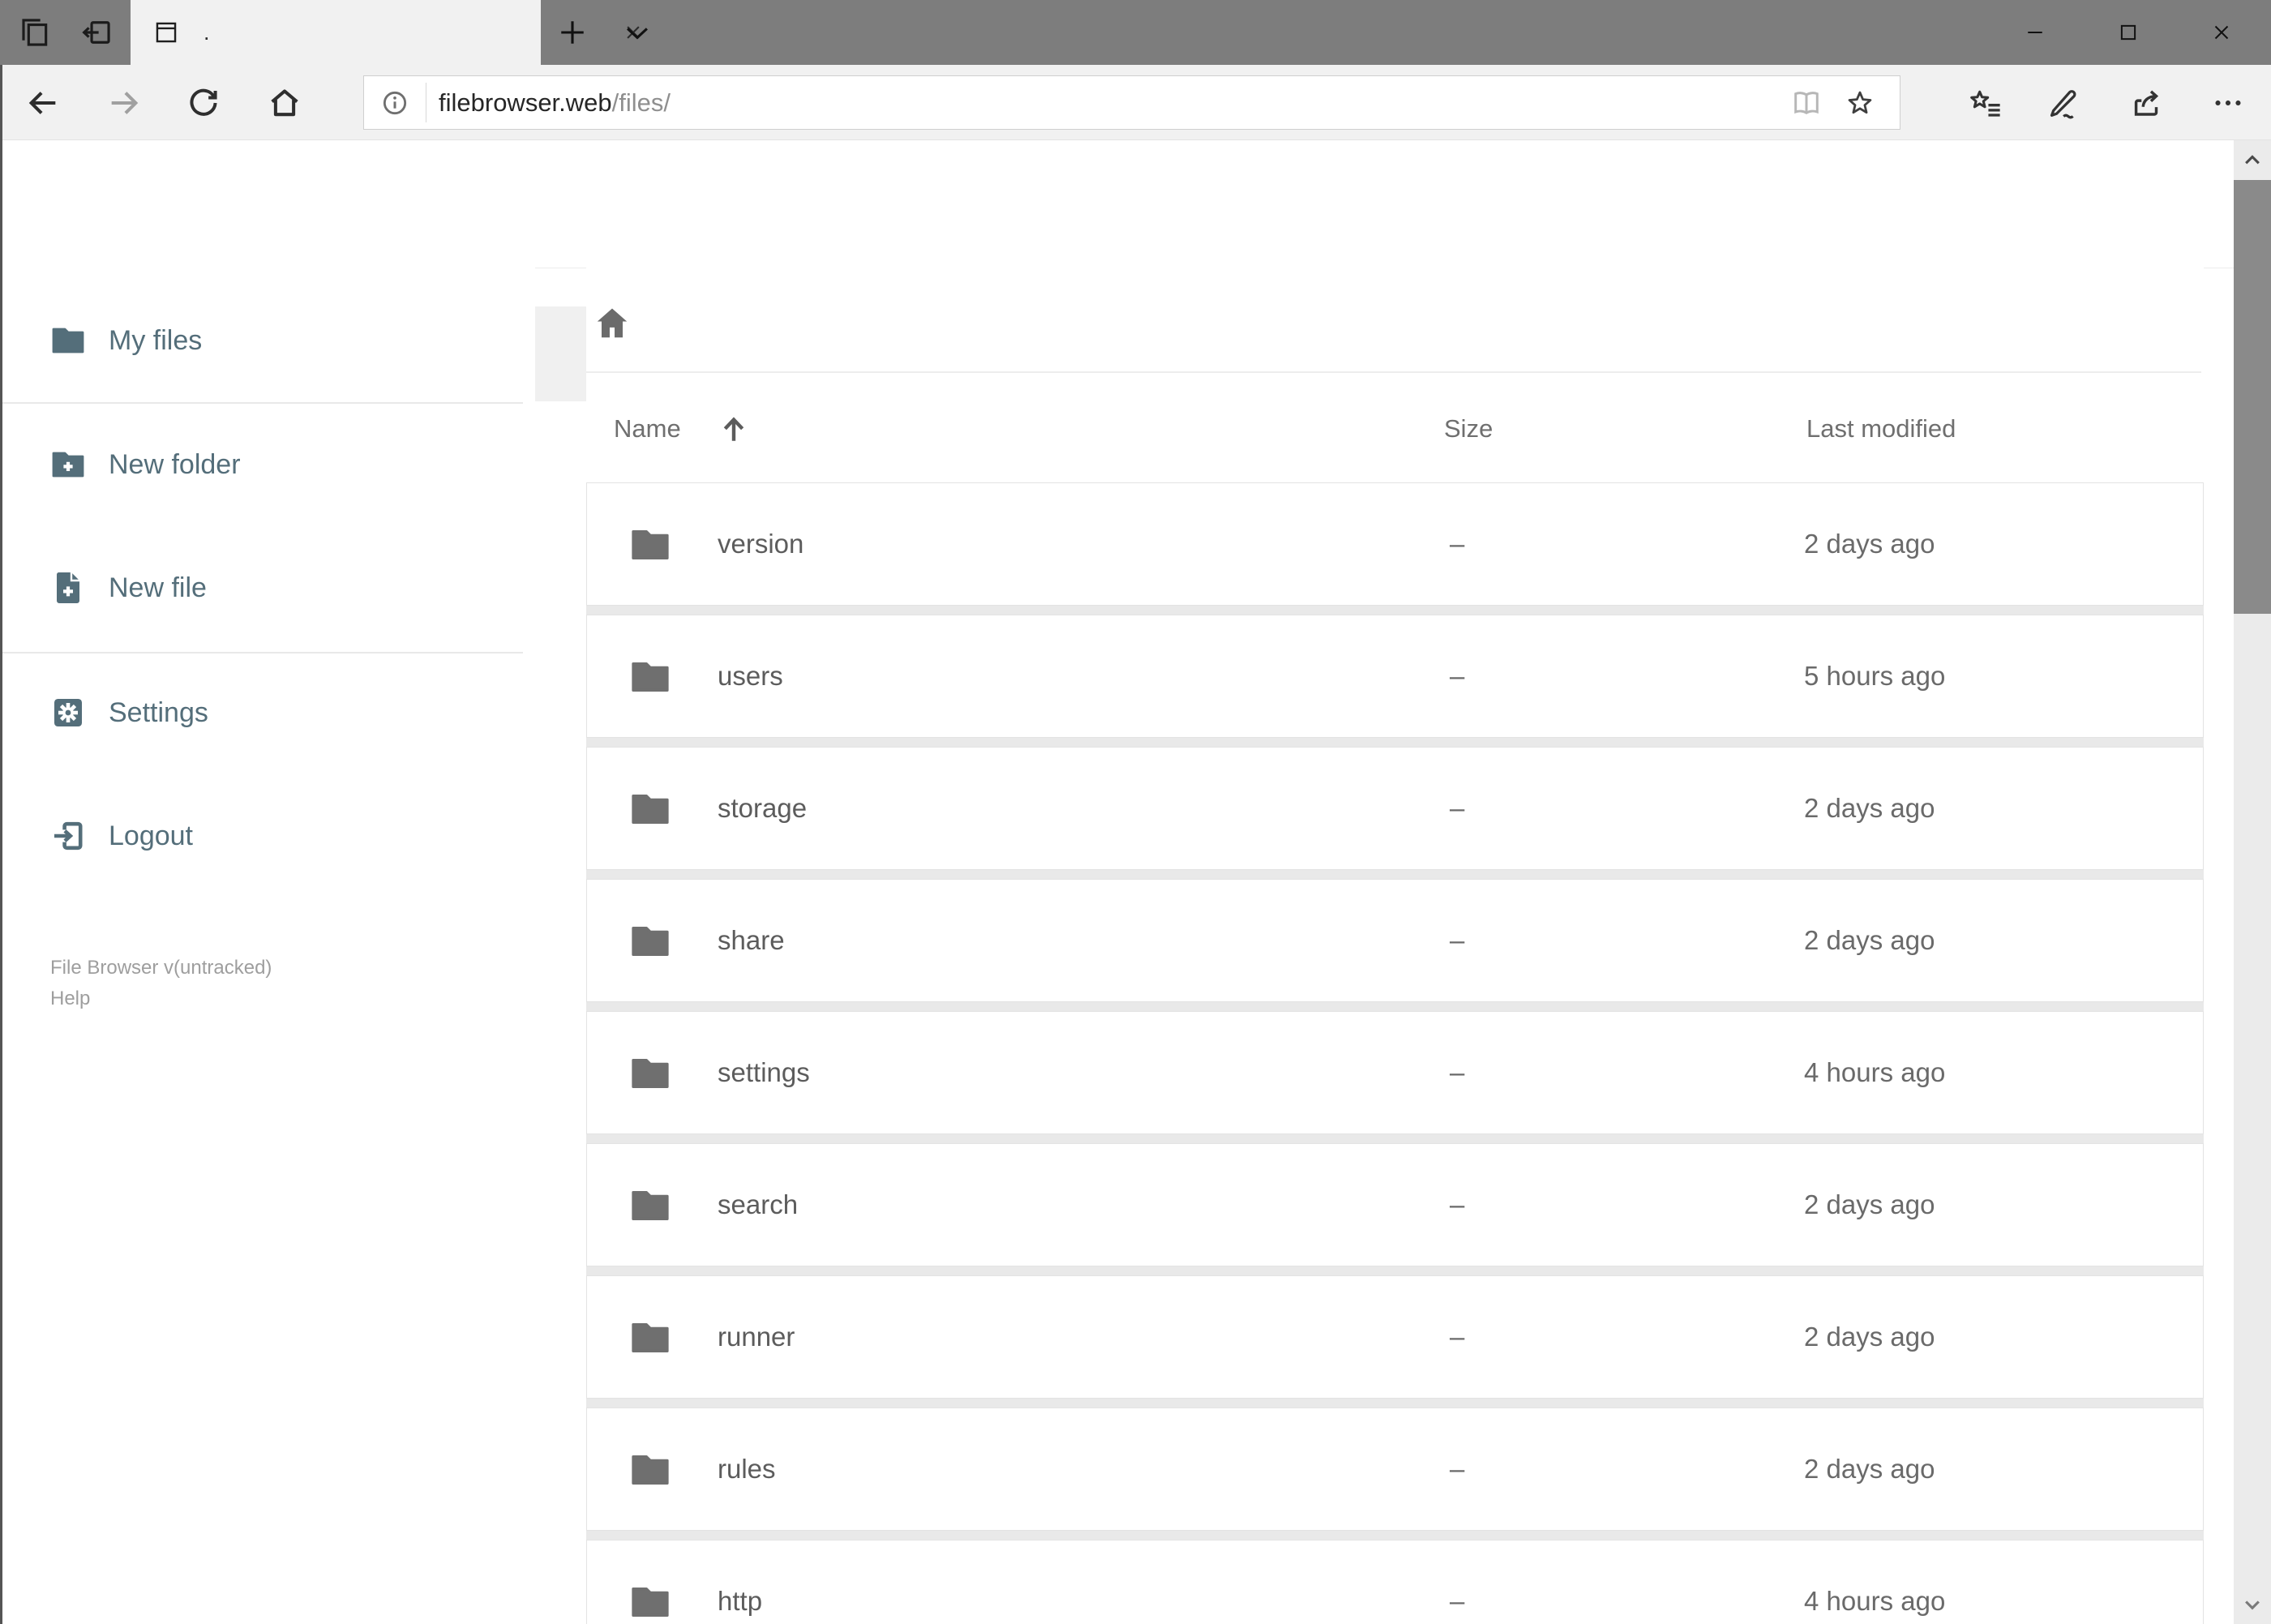 The image size is (2271, 1624). What do you see at coordinates (525, 102) in the screenshot?
I see `url-host: filebrowser.web` at bounding box center [525, 102].